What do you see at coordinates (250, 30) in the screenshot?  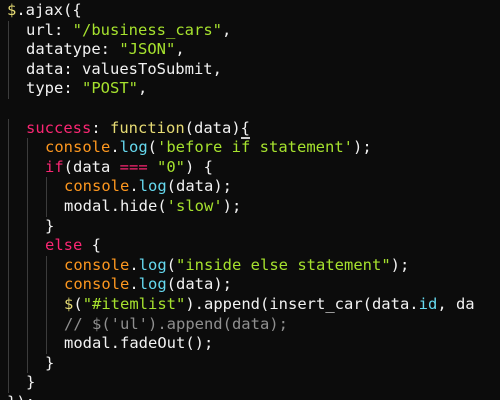 I see `code-line: url: "/business_cars",` at bounding box center [250, 30].